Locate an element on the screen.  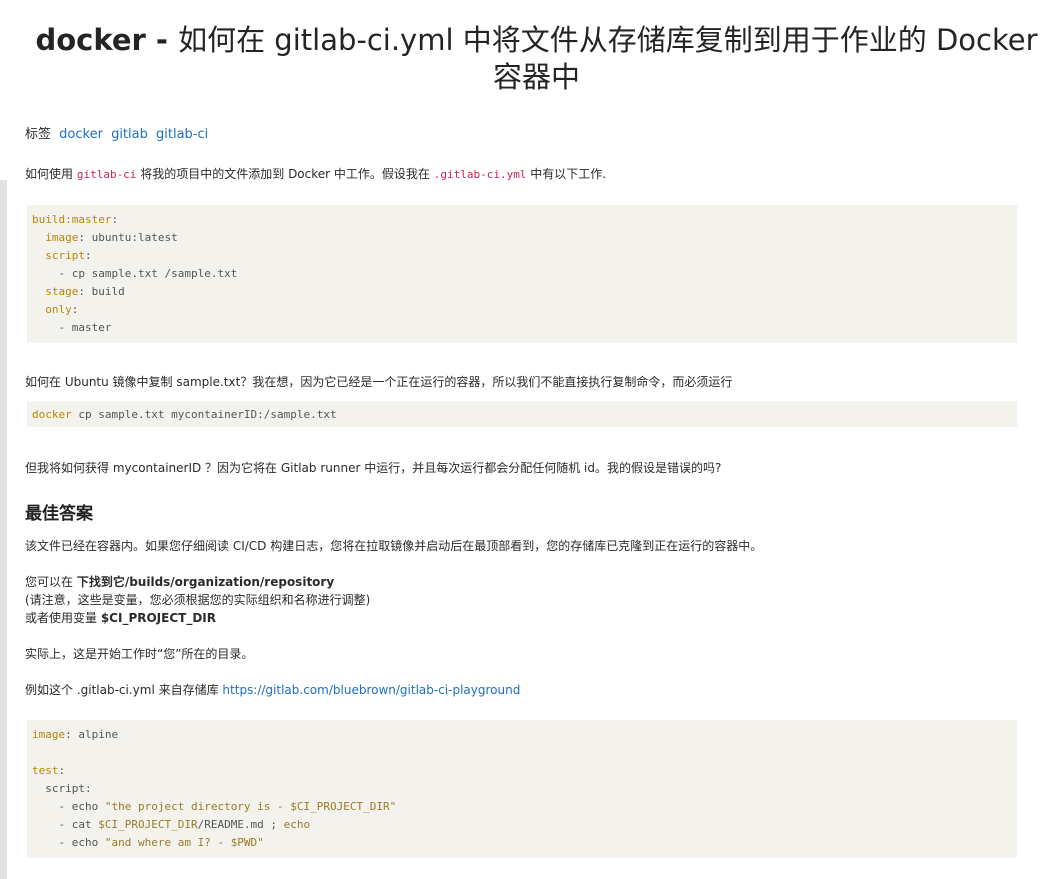
bold-path: 下找到它/builds/organization/repository is located at coordinates (205, 582).